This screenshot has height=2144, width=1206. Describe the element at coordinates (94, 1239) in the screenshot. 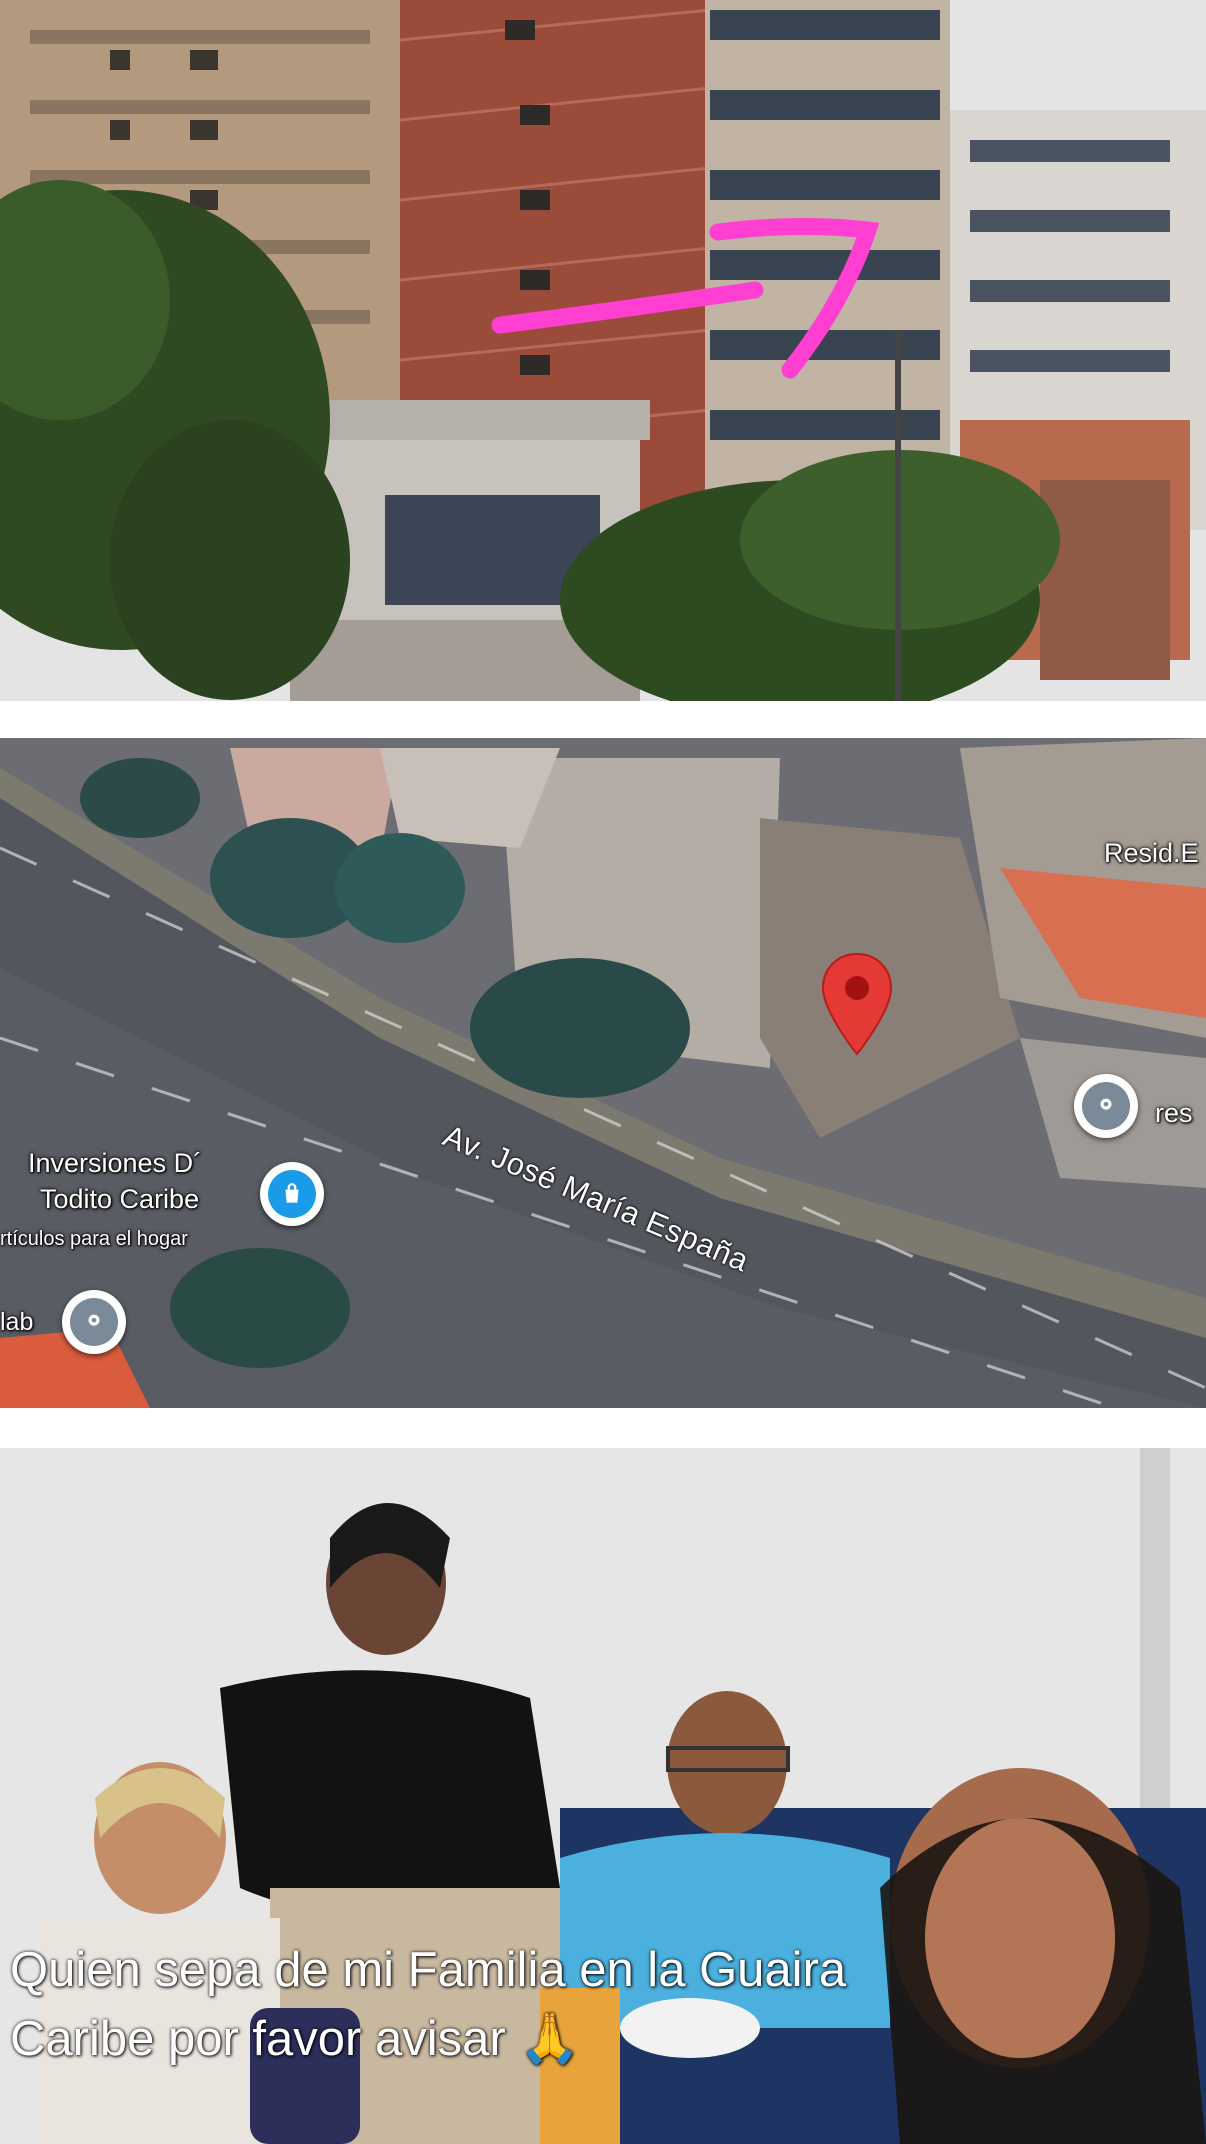

I see `map-label-store-category: rtículos para el hogar` at that location.